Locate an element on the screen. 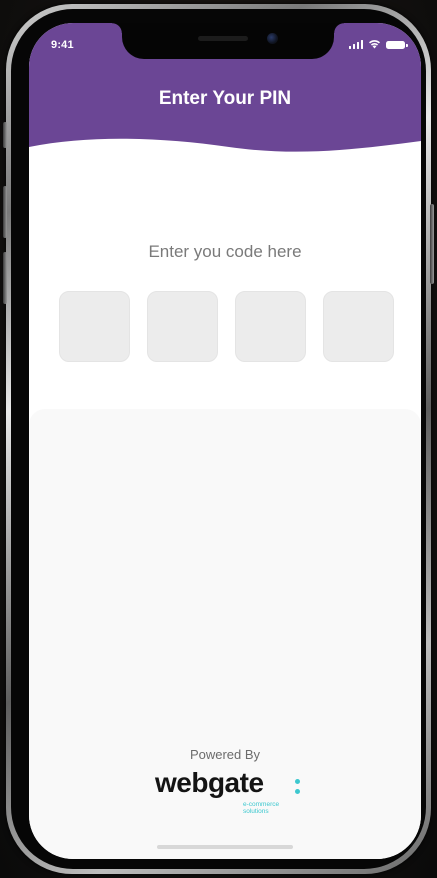 Image resolution: width=437 pixels, height=878 pixels. pin-prompt-label: Enter you code here is located at coordinates (225, 251).